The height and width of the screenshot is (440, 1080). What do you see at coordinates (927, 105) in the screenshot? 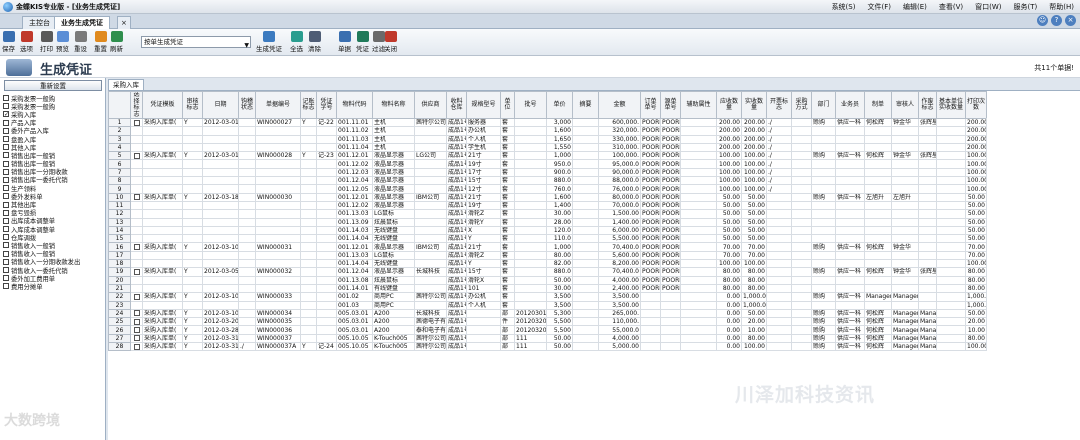
I see `column-header: 作废标志` at bounding box center [927, 105].